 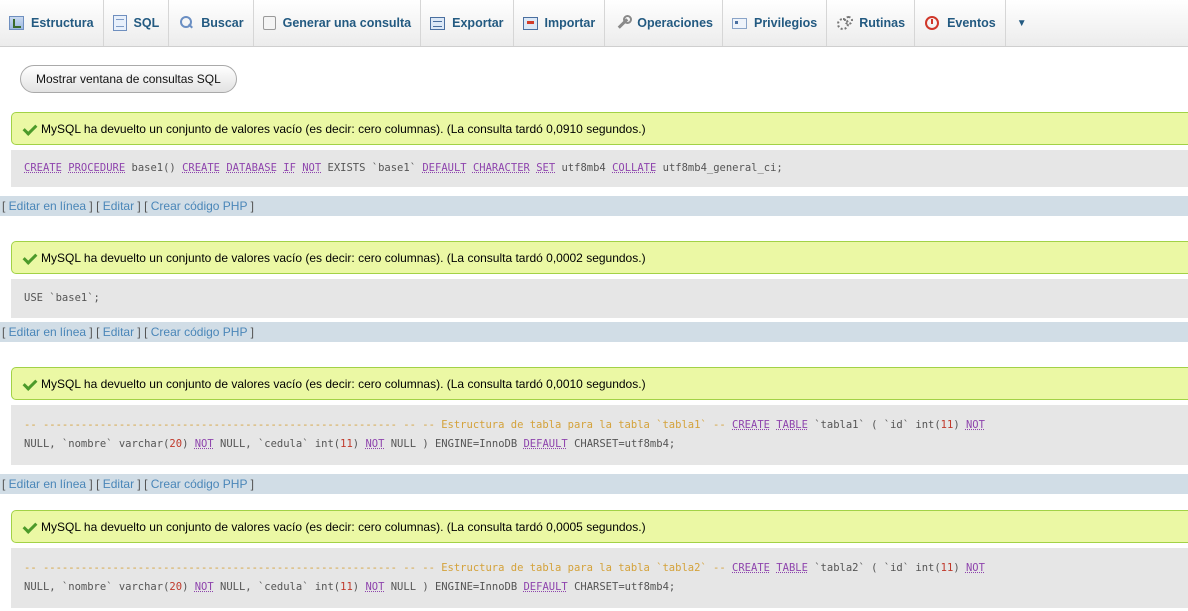 I want to click on tab-label: Eventos, so click(x=971, y=23).